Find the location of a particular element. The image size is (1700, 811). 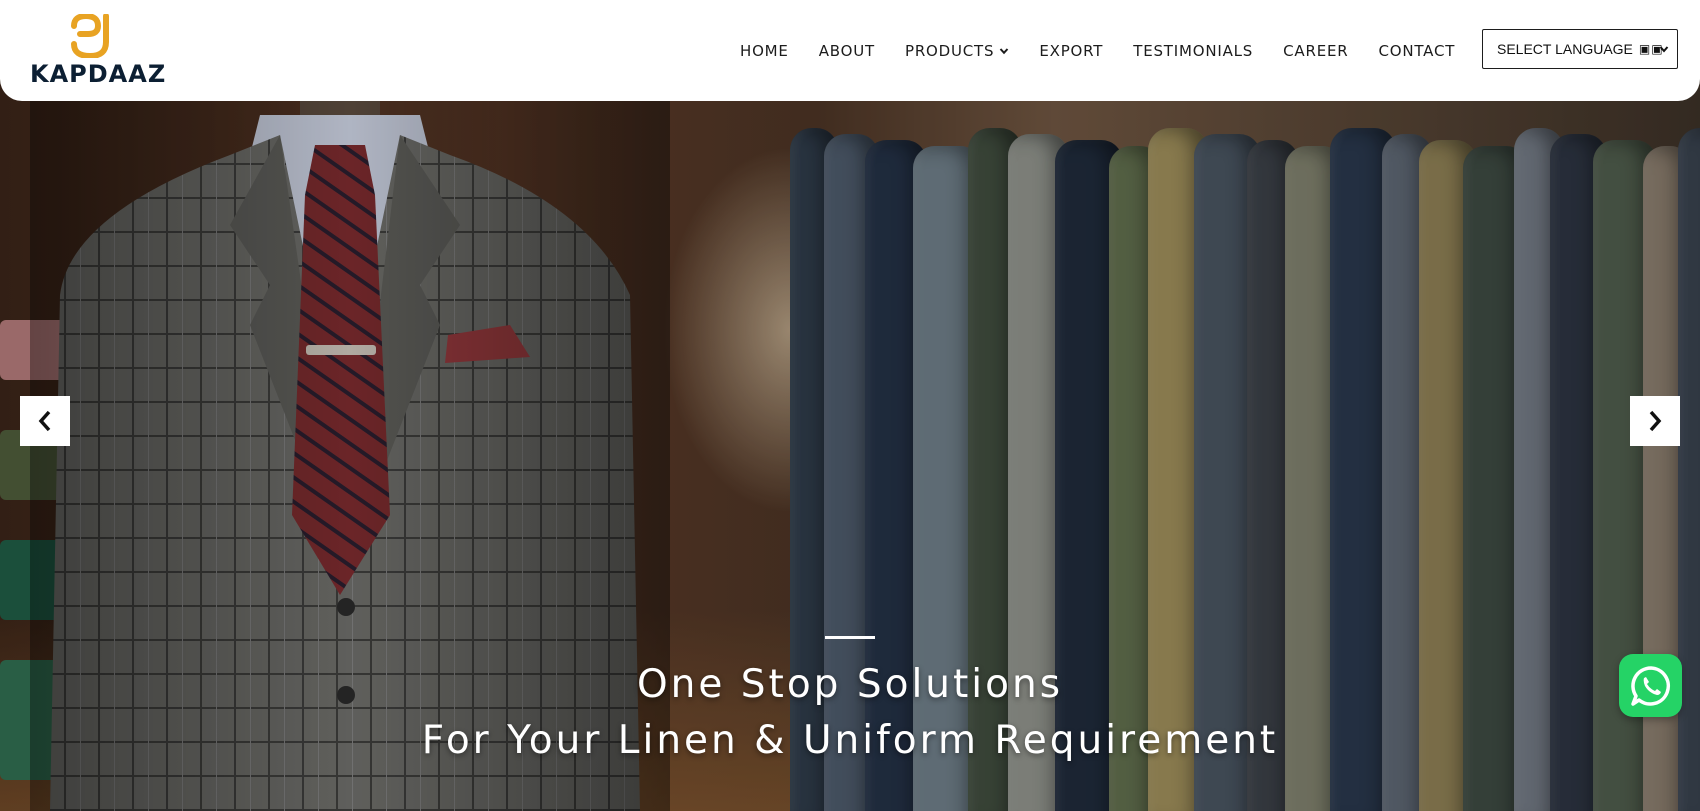

whatsapp-button is located at coordinates (1650, 685).